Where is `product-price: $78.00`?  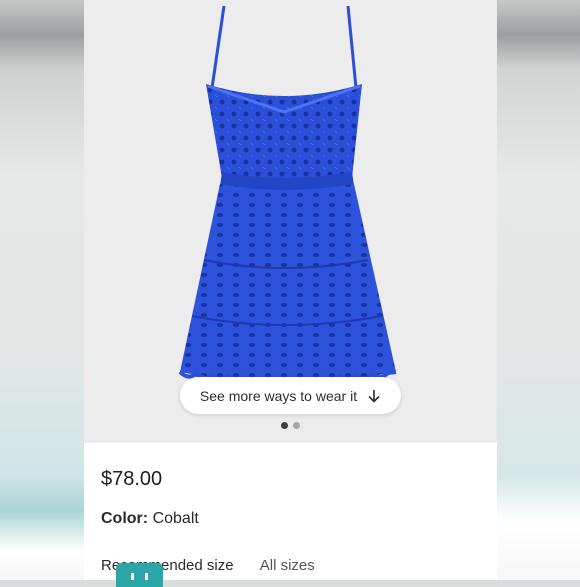
product-price: $78.00 is located at coordinates (132, 479).